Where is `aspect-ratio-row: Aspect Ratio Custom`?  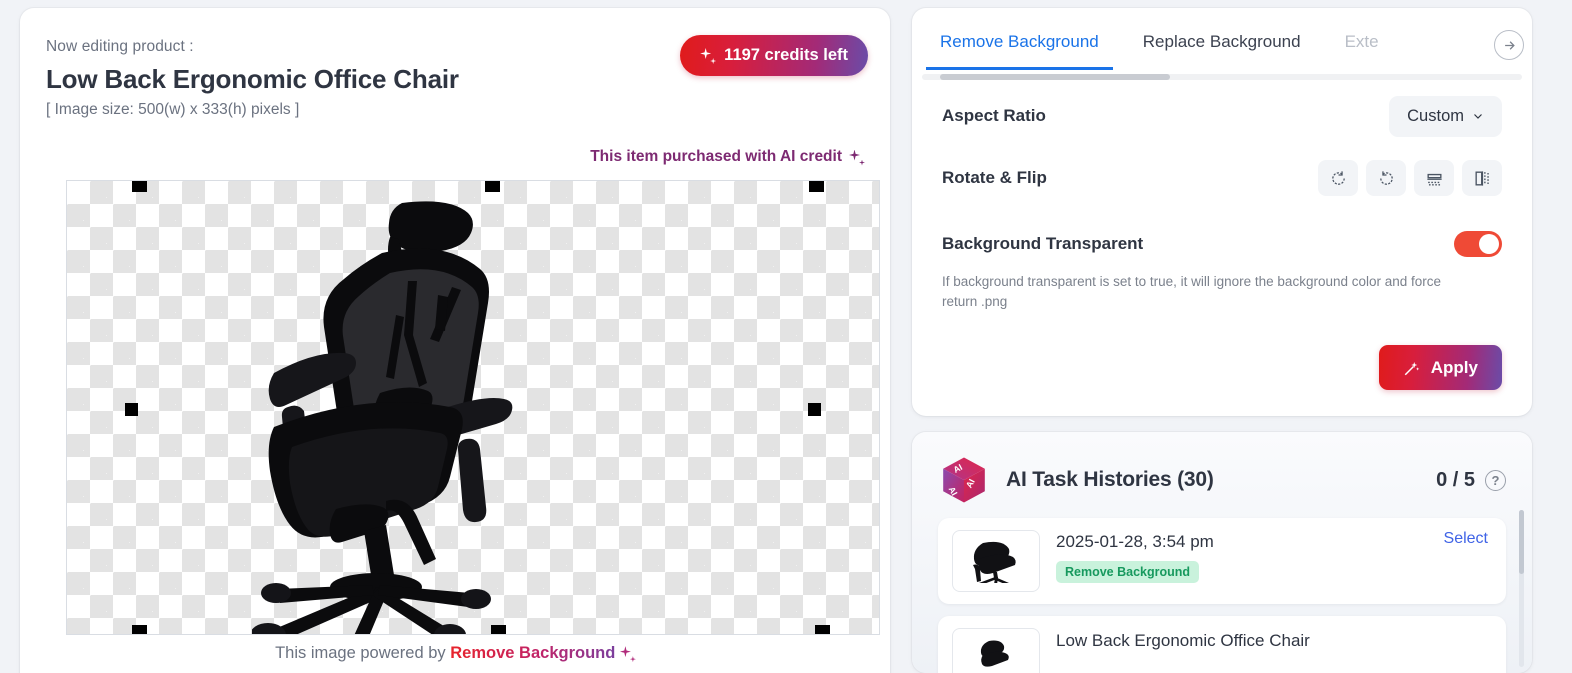
aspect-ratio-row: Aspect Ratio Custom is located at coordinates (1222, 116).